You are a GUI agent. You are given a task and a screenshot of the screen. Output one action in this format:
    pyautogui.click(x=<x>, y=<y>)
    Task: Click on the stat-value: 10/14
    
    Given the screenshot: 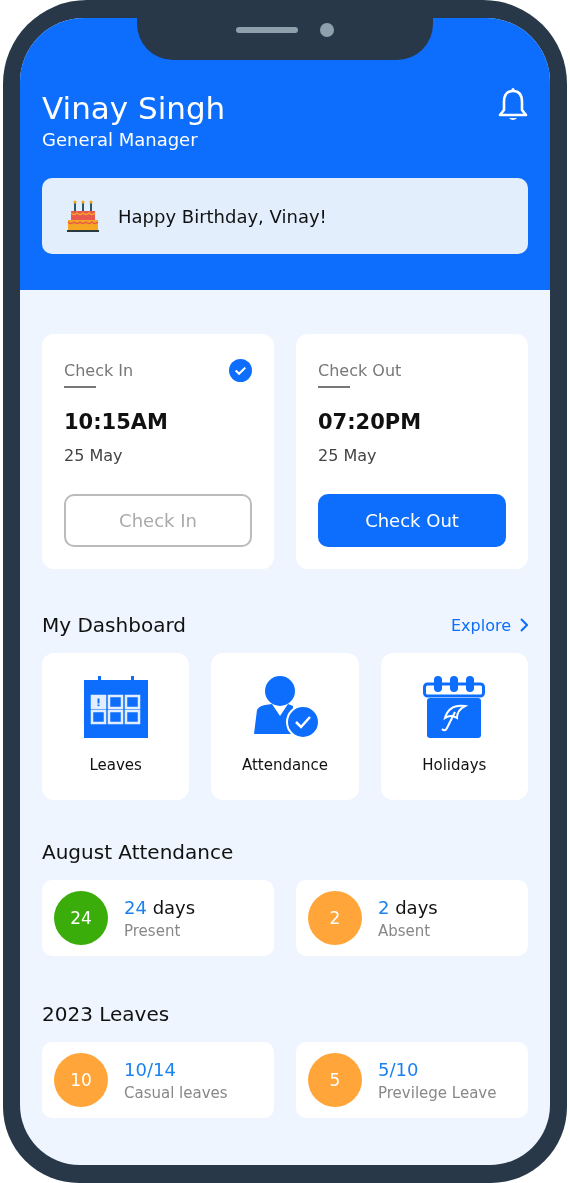 What is the action you would take?
    pyautogui.click(x=150, y=1069)
    